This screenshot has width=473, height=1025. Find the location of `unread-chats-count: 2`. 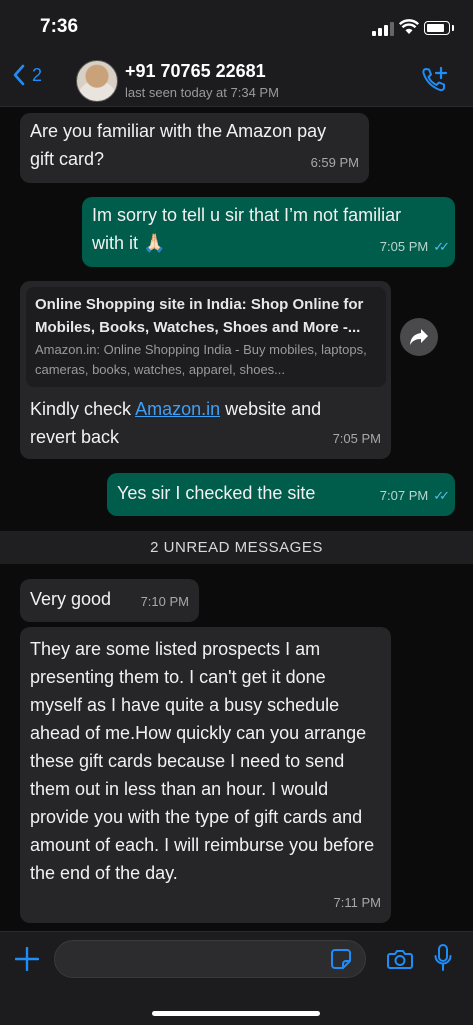

unread-chats-count: 2 is located at coordinates (37, 74).